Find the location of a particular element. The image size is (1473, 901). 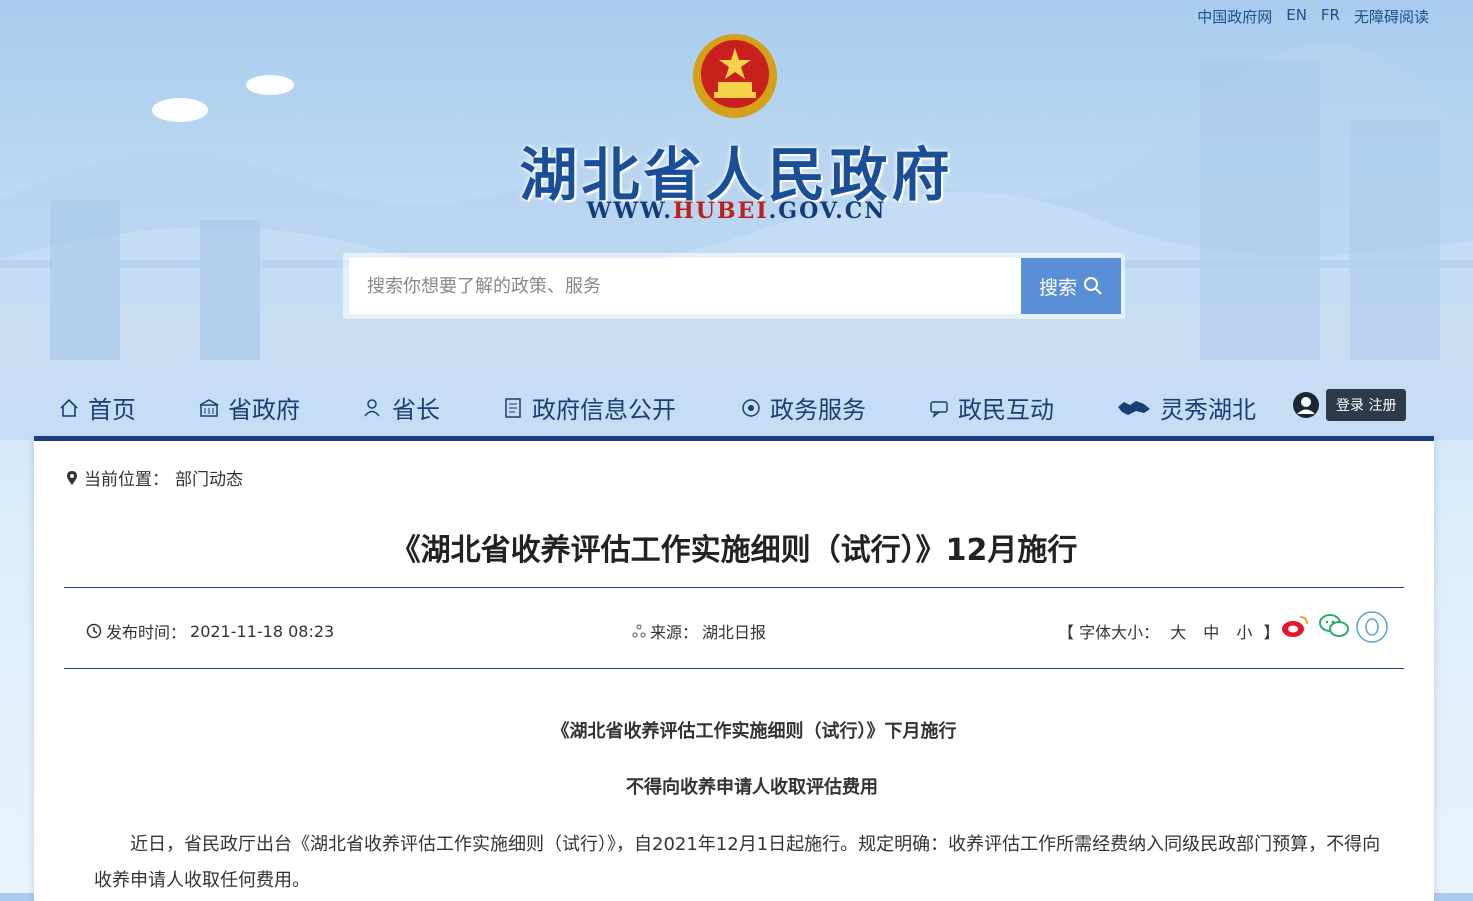

nav-item-home: 首页 is located at coordinates (97, 407).